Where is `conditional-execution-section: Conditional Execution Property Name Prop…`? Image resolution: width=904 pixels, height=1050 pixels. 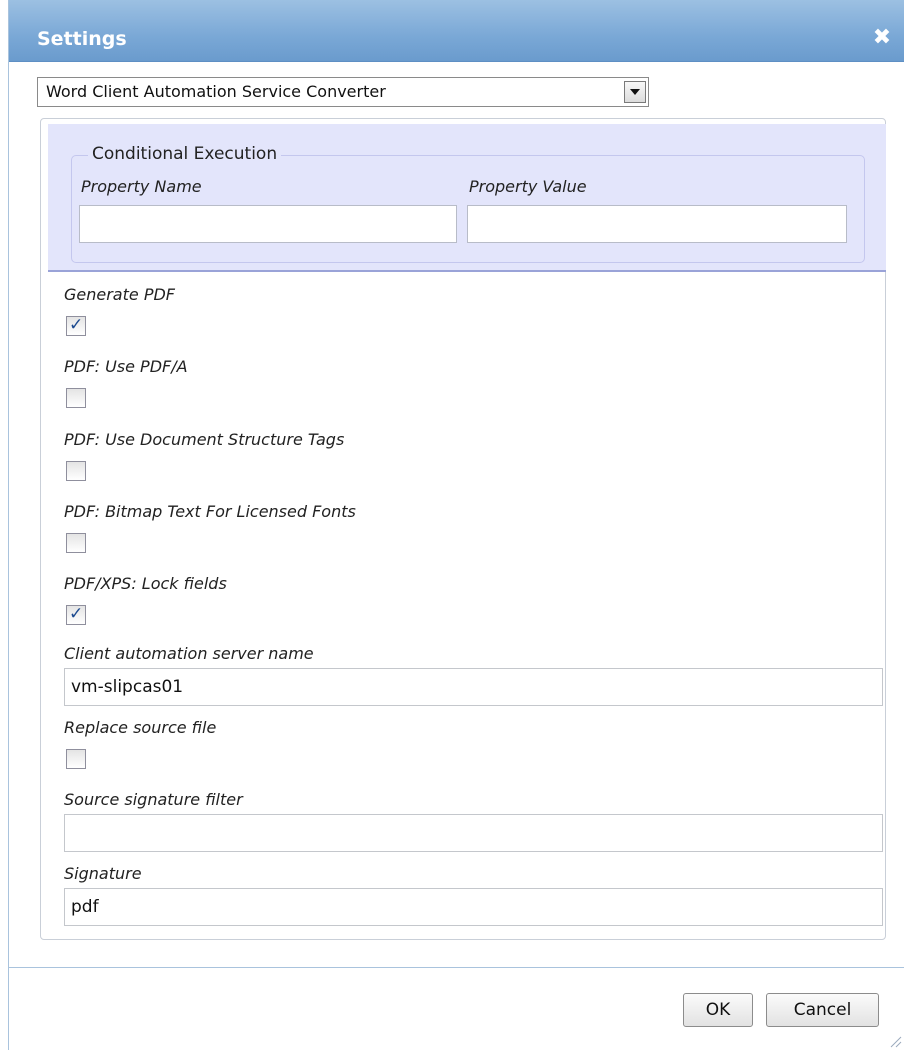 conditional-execution-section: Conditional Execution Property Name Prop… is located at coordinates (467, 198).